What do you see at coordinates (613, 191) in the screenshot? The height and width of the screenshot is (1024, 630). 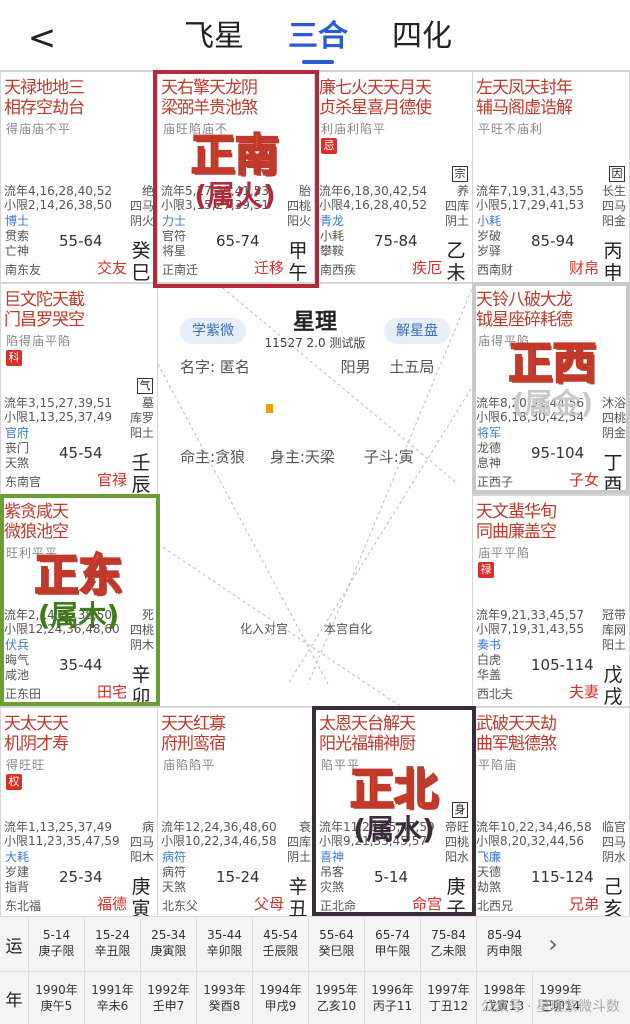 I see `stage-item: 长生` at bounding box center [613, 191].